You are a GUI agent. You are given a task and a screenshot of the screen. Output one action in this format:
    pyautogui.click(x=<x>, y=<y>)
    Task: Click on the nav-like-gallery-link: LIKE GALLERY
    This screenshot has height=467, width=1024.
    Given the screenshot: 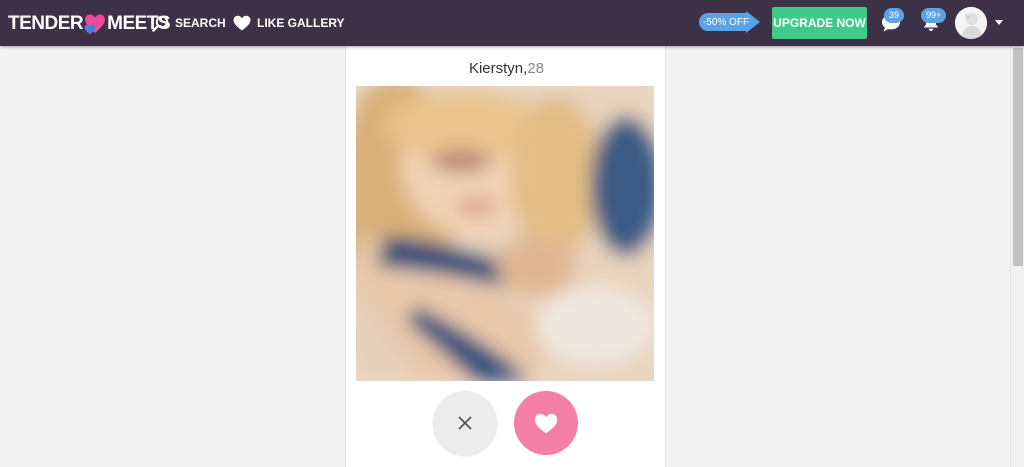 What is the action you would take?
    pyautogui.click(x=289, y=23)
    